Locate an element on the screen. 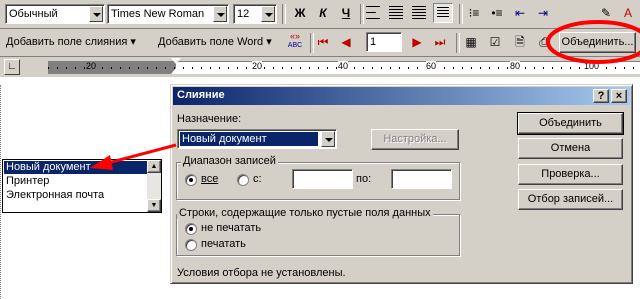 The height and width of the screenshot is (299, 640). annotation-arrow-head is located at coordinates (101, 162).